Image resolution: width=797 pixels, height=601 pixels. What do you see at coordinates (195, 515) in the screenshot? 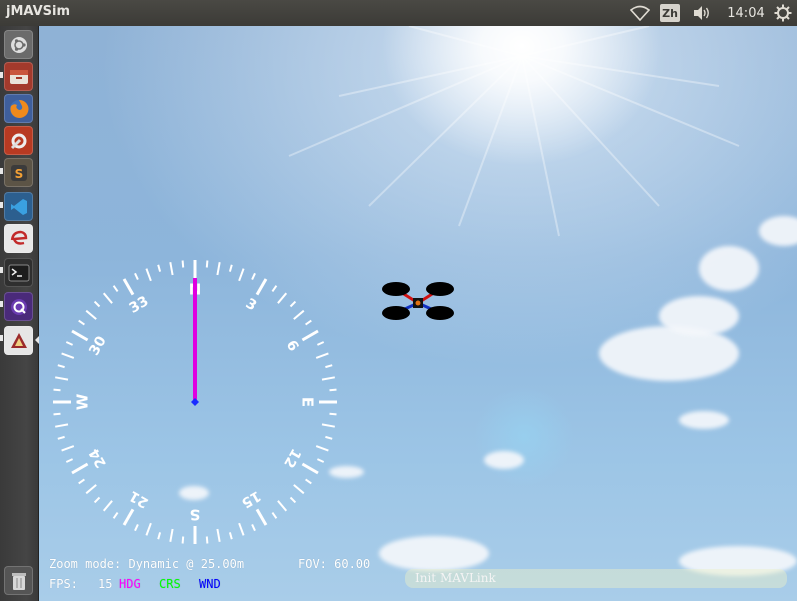
I see `compass-label-s: S` at bounding box center [195, 515].